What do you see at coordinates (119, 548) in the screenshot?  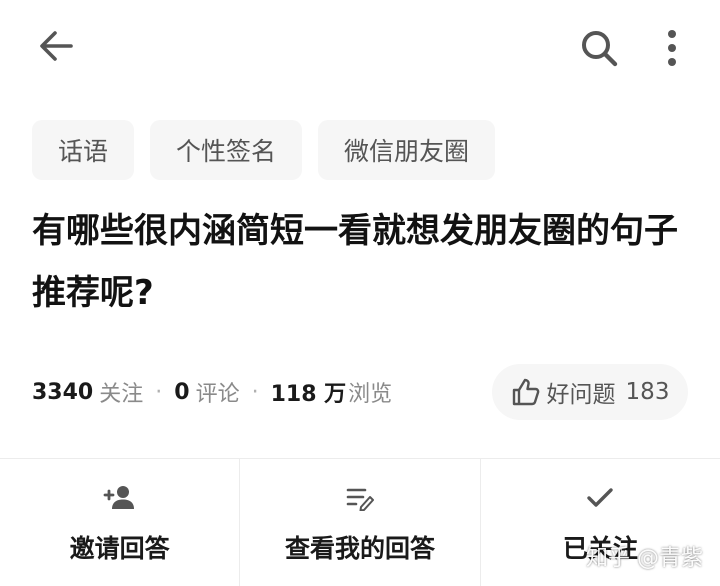 I see `invite-answer-label: 邀请回答` at bounding box center [119, 548].